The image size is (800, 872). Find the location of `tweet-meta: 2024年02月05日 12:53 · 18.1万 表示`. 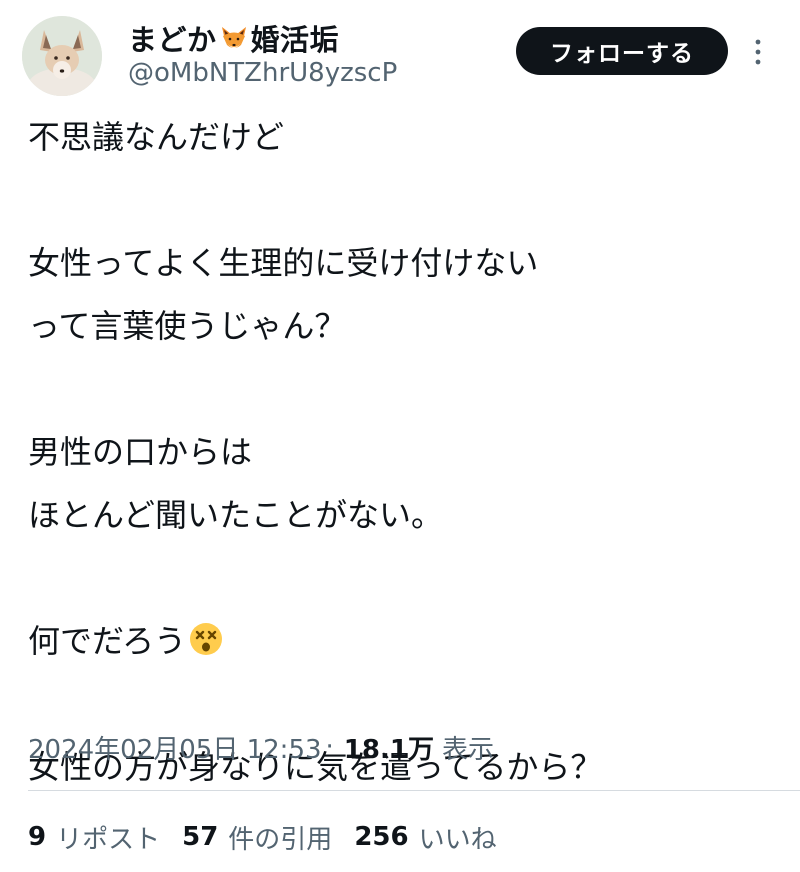

tweet-meta: 2024年02月05日 12:53 · 18.1万 表示 is located at coordinates (261, 747).